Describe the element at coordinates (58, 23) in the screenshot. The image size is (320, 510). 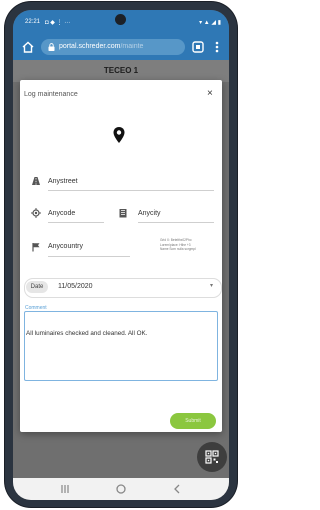
I see `status-icons: ◘ ◆ ⋮ ···` at that location.